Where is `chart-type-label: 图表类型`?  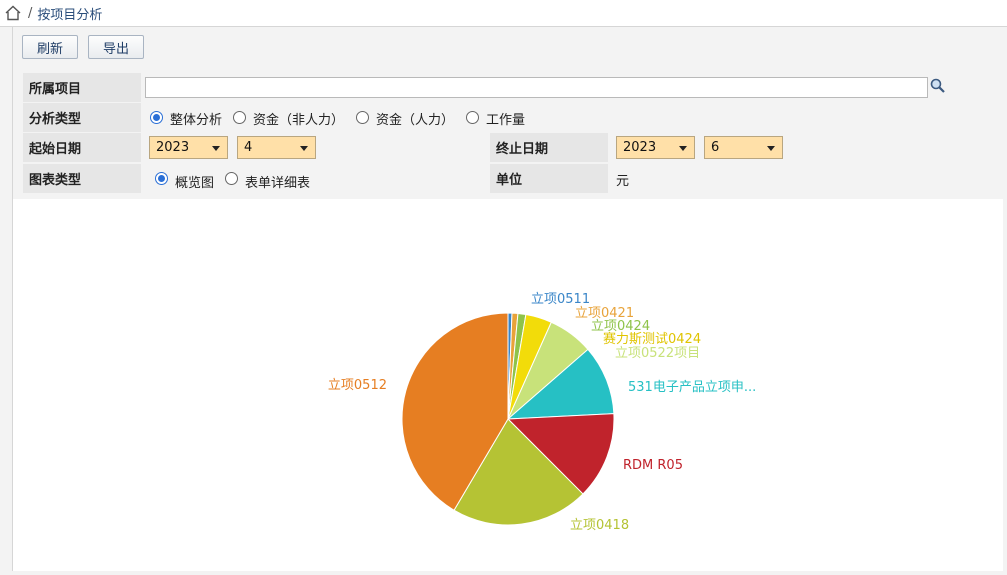
chart-type-label: 图表类型 is located at coordinates (82, 178).